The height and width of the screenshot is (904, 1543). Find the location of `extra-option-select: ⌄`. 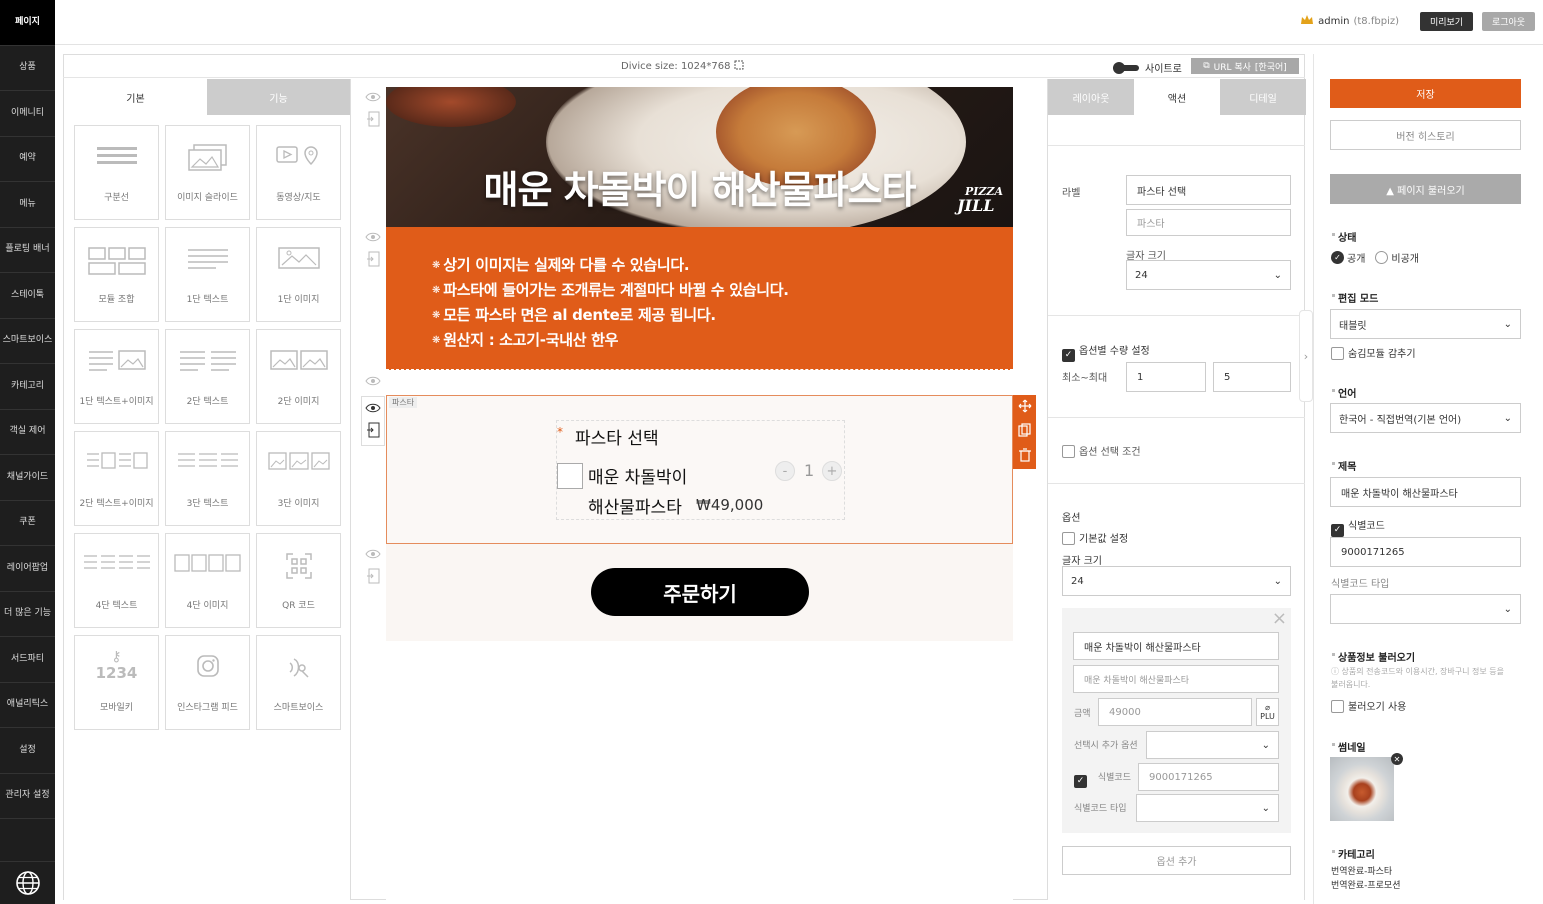

extra-option-select: ⌄ is located at coordinates (1212, 745).